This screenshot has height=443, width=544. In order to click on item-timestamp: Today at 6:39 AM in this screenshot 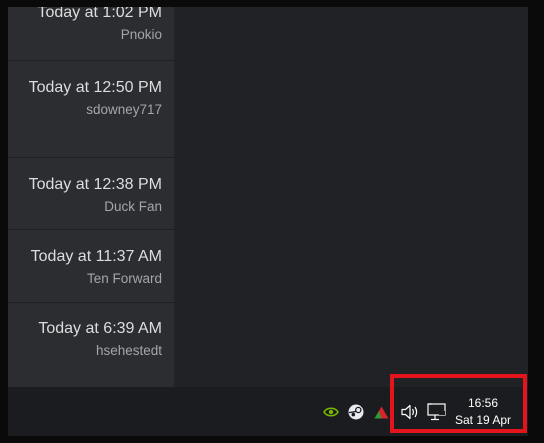, I will do `click(100, 328)`.